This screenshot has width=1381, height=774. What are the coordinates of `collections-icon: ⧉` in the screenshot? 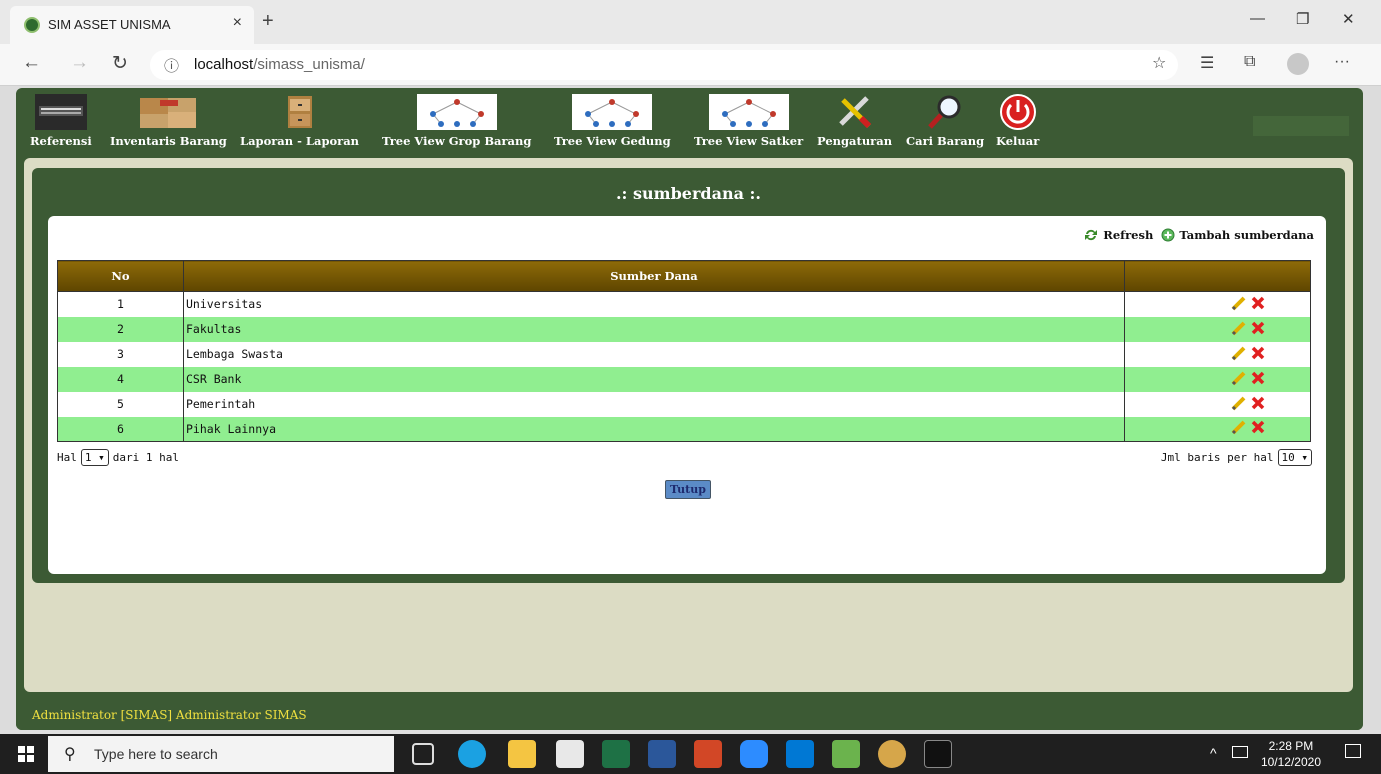 It's located at (1249, 62).